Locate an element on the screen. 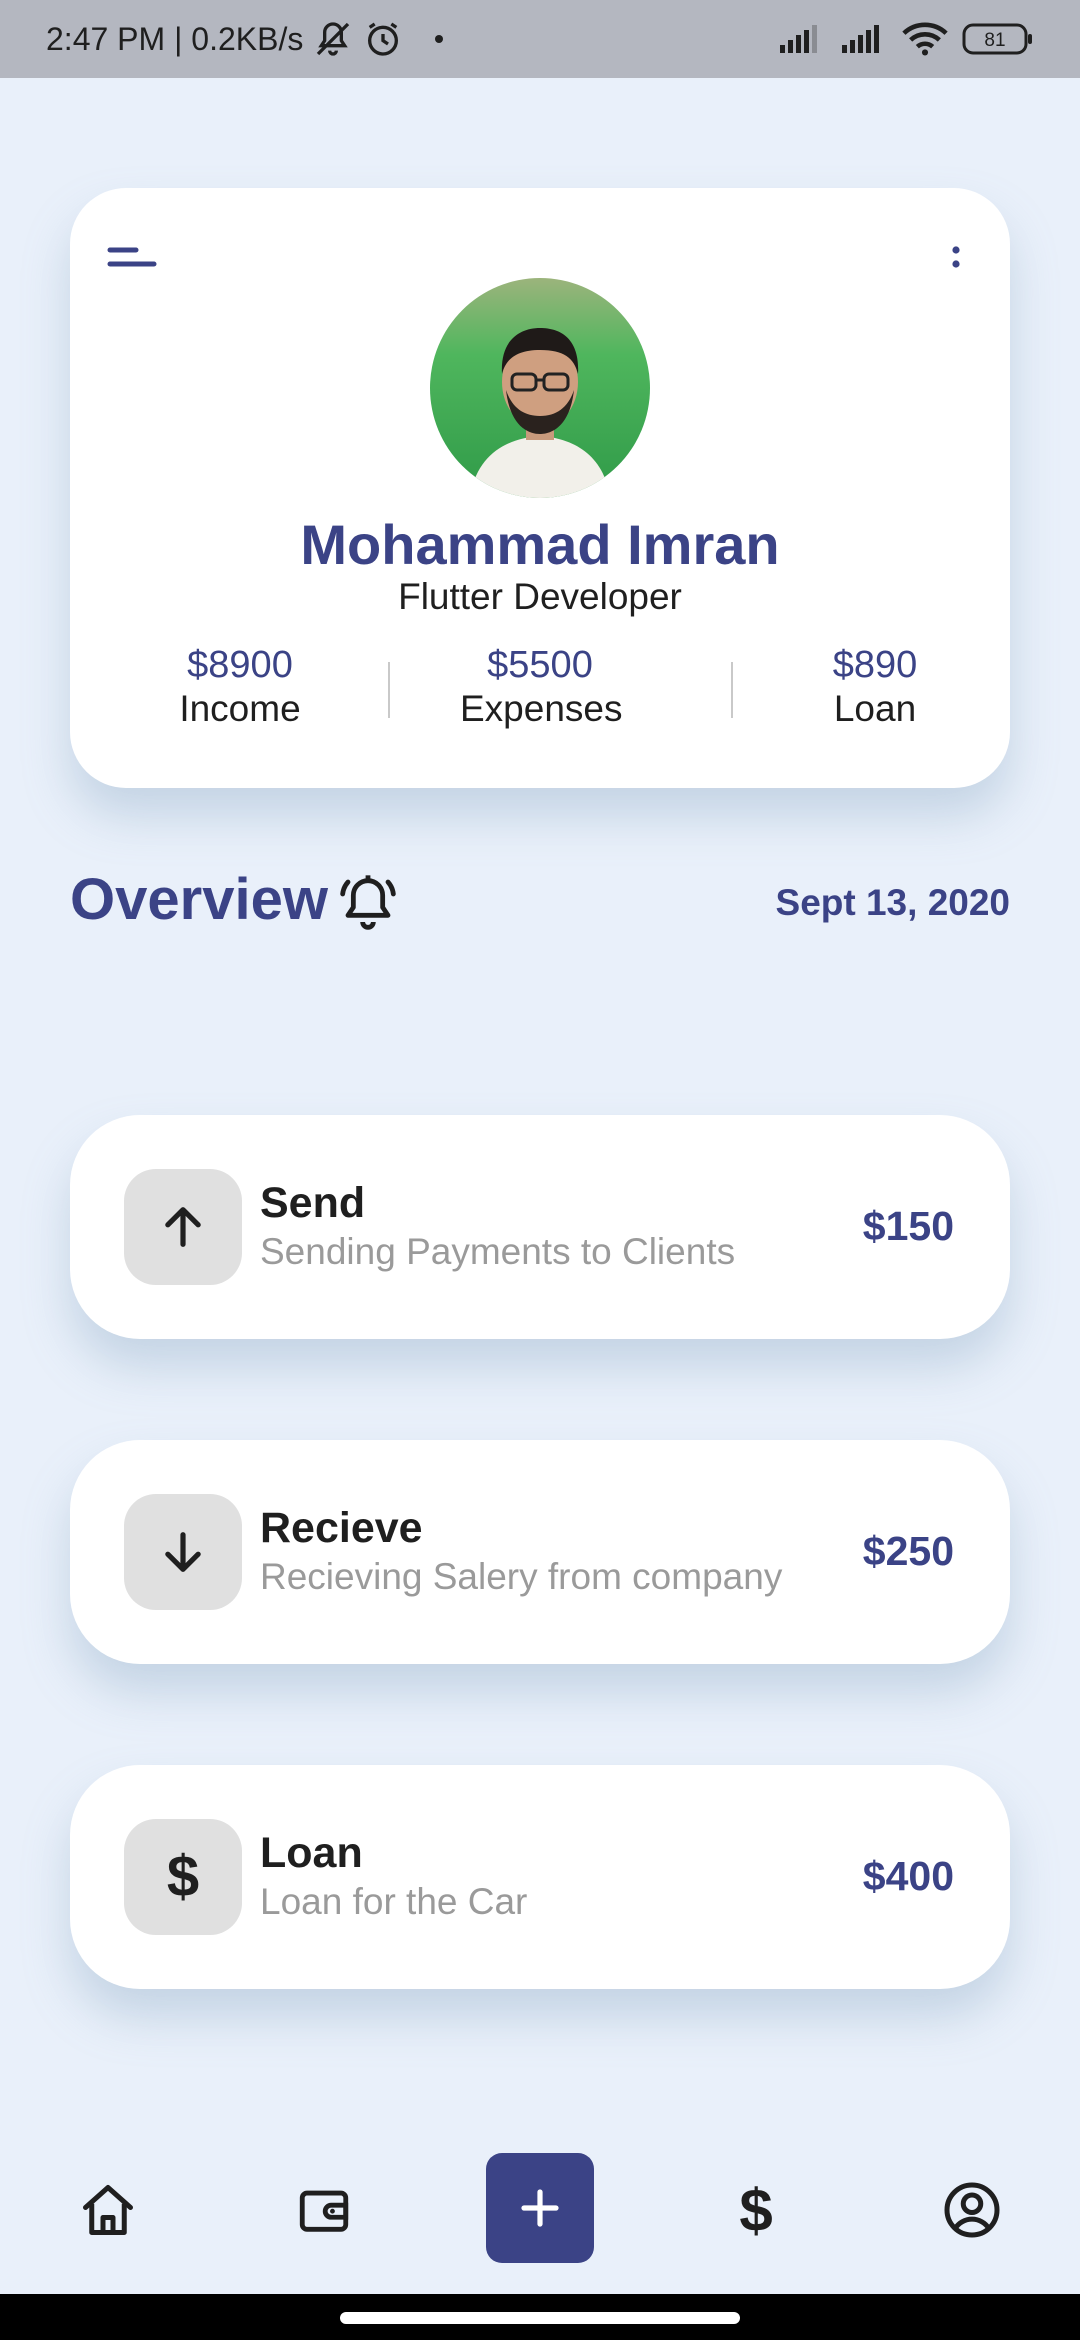 The width and height of the screenshot is (1080, 2340). home-icon is located at coordinates (108, 2210).